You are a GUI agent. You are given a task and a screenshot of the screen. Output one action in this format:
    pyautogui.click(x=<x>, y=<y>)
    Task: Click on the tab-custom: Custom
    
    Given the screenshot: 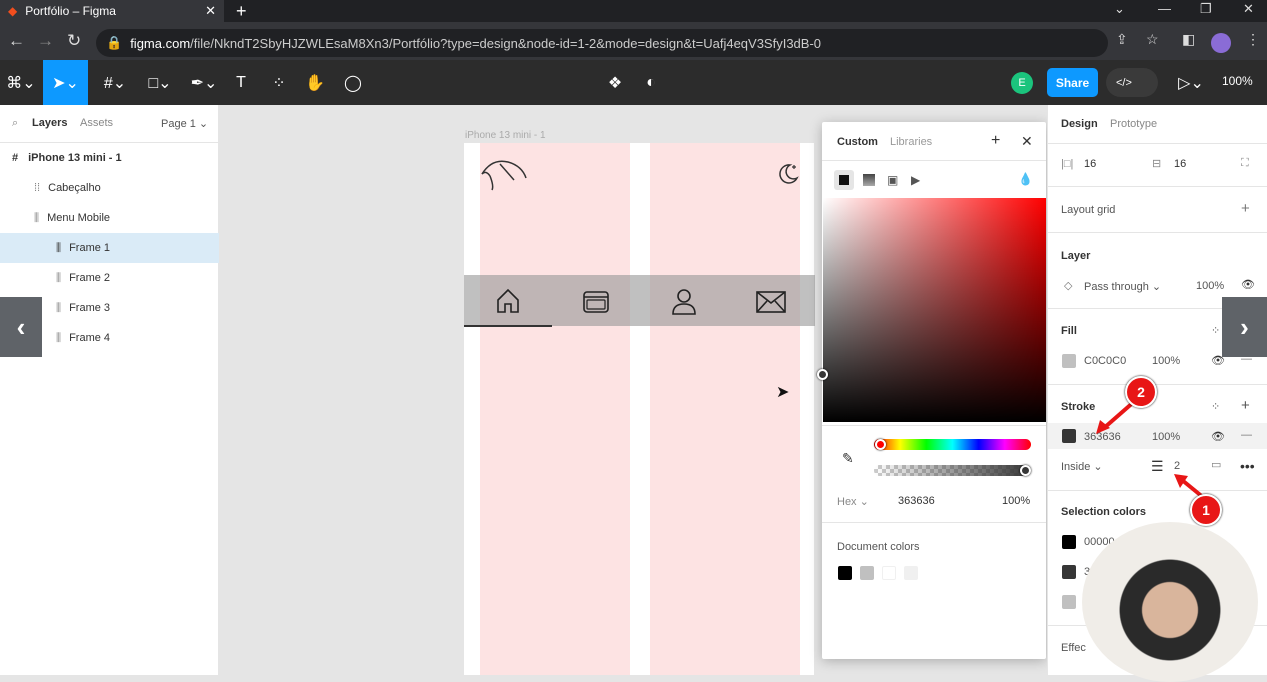 What is the action you would take?
    pyautogui.click(x=857, y=142)
    